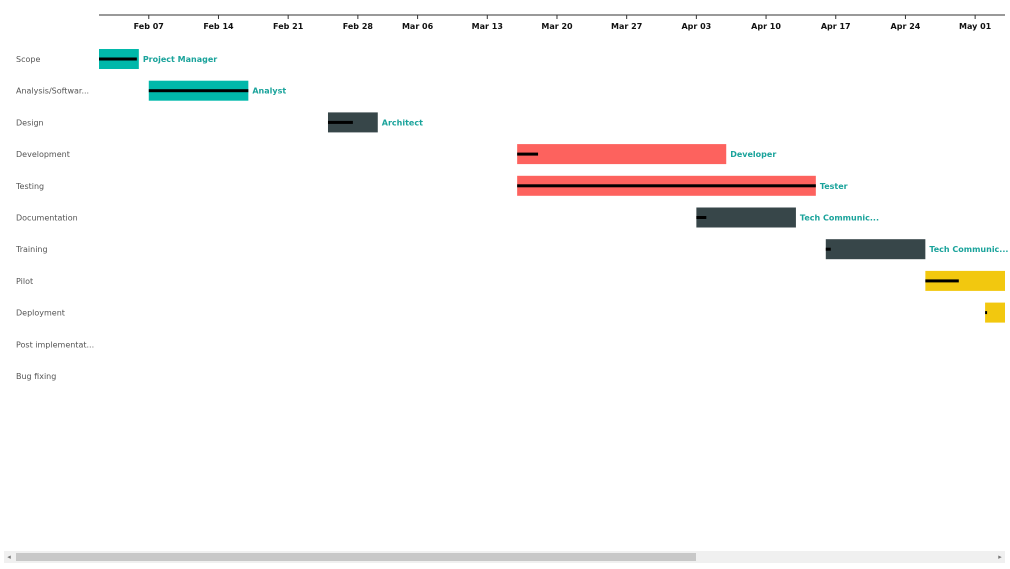 The image size is (1010, 569). What do you see at coordinates (28, 59) in the screenshot?
I see `task-label: Scope` at bounding box center [28, 59].